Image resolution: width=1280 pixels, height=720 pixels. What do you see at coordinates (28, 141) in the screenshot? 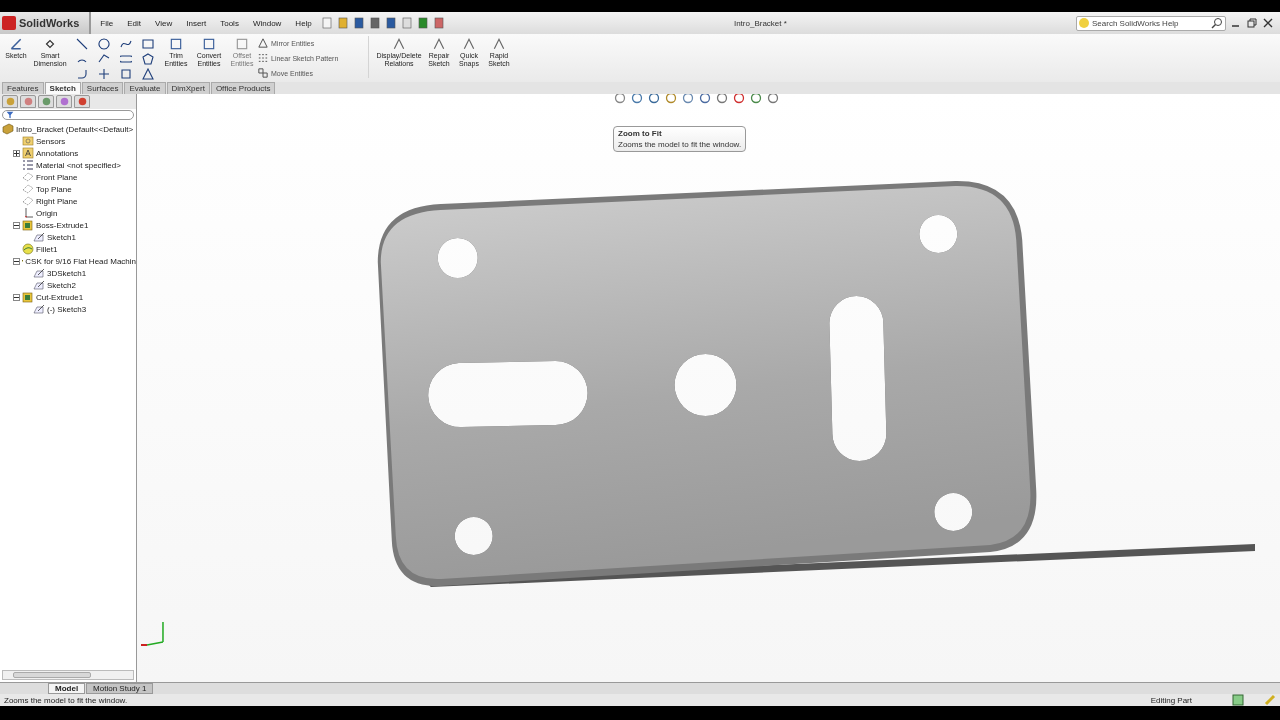
I see `folder-icon` at bounding box center [28, 141].